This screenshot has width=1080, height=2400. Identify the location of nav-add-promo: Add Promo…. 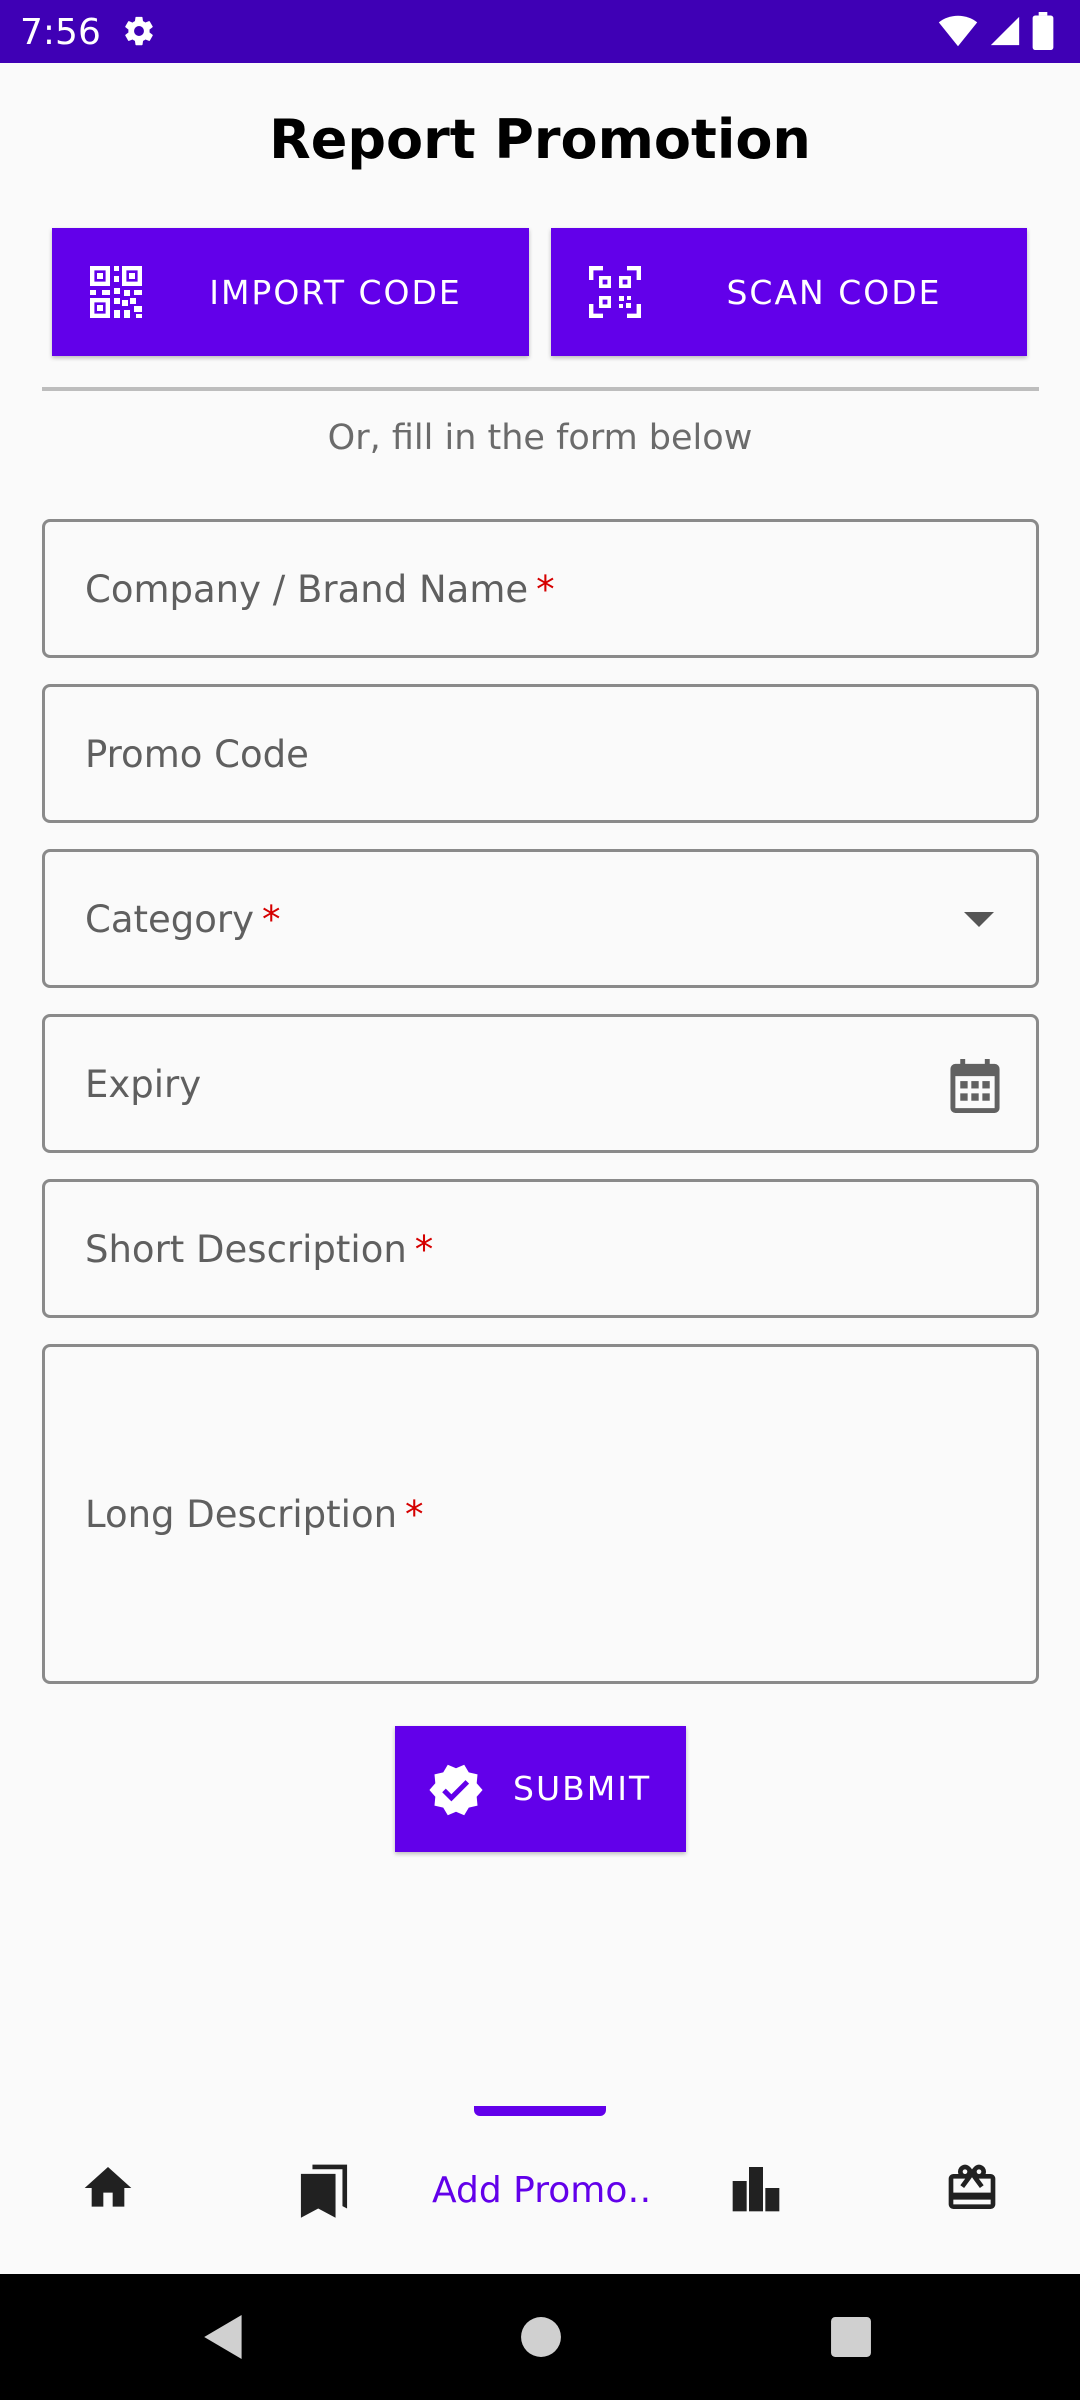
(540, 2187).